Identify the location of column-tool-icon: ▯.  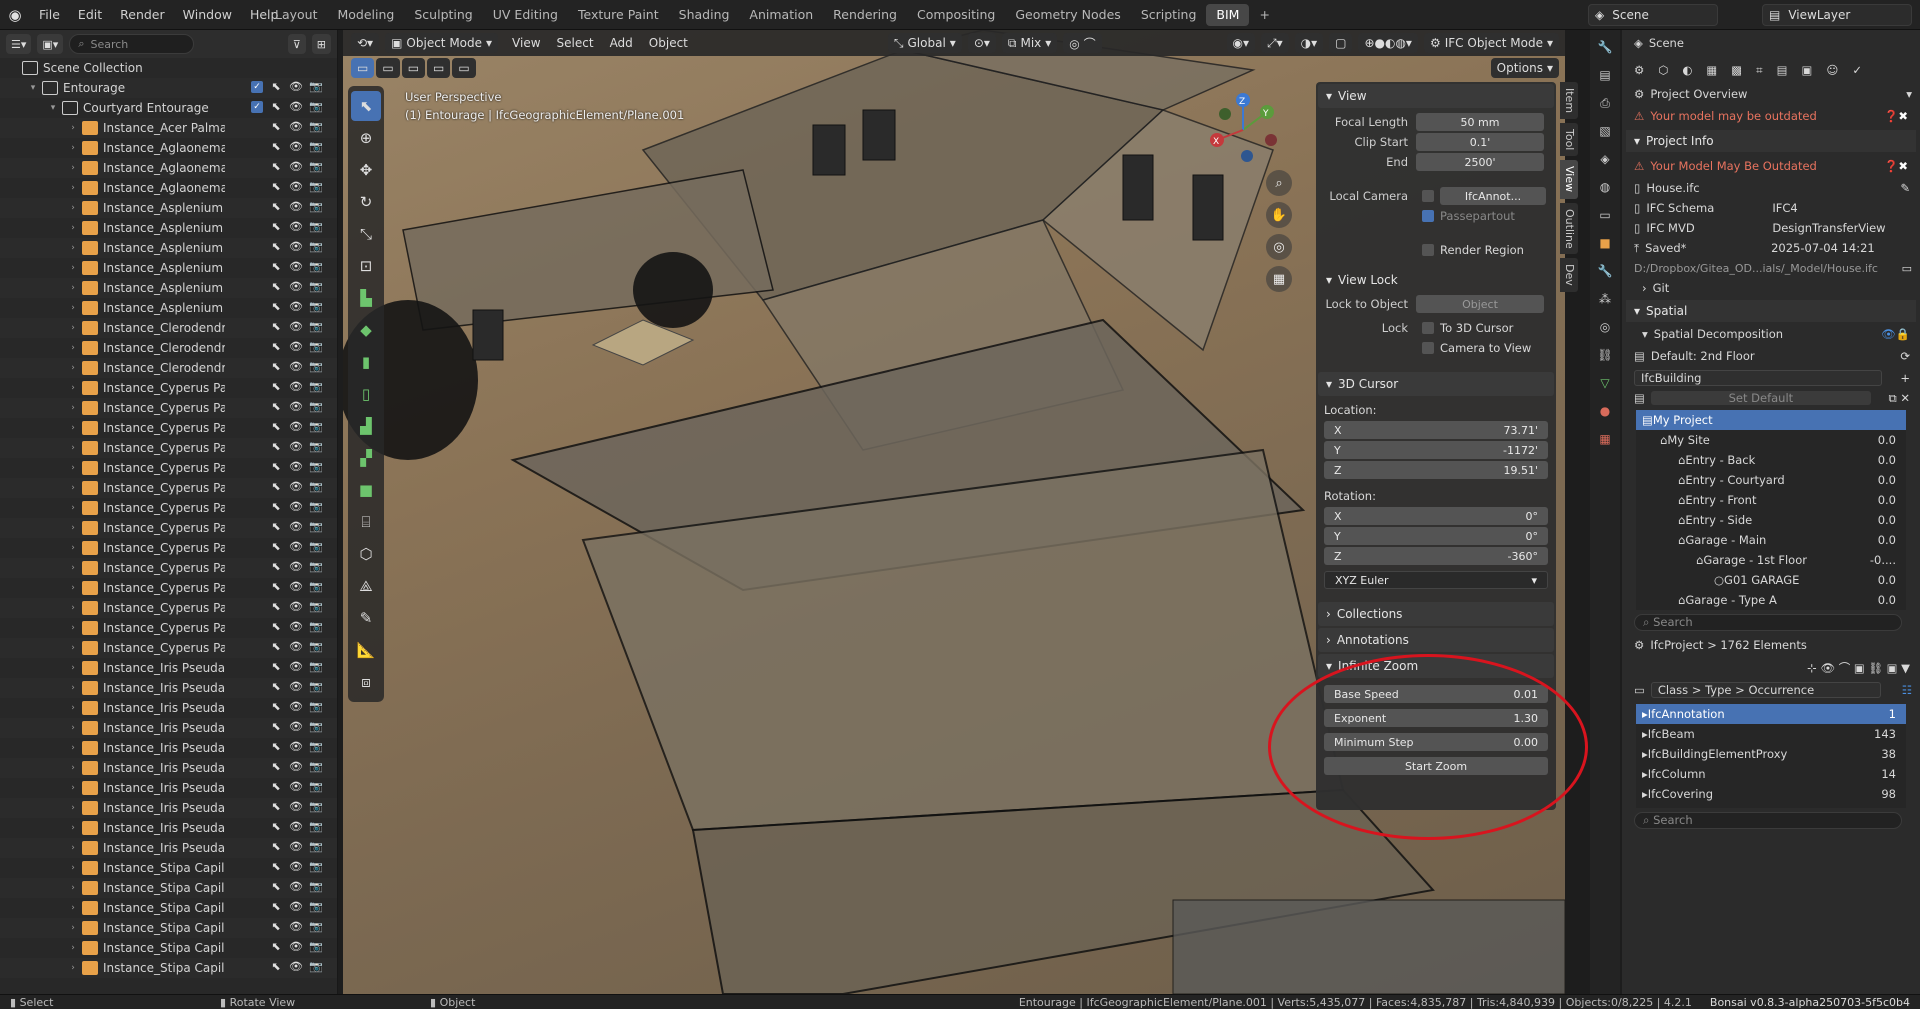
(366, 394).